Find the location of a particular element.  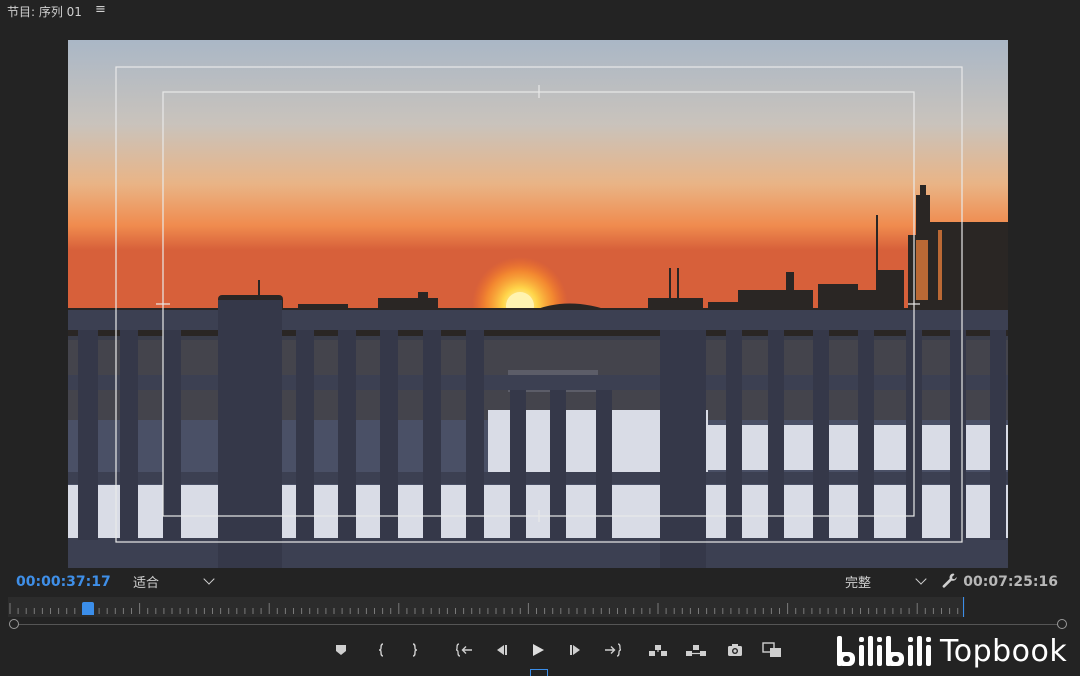

sequence-end-marker is located at coordinates (963, 607).